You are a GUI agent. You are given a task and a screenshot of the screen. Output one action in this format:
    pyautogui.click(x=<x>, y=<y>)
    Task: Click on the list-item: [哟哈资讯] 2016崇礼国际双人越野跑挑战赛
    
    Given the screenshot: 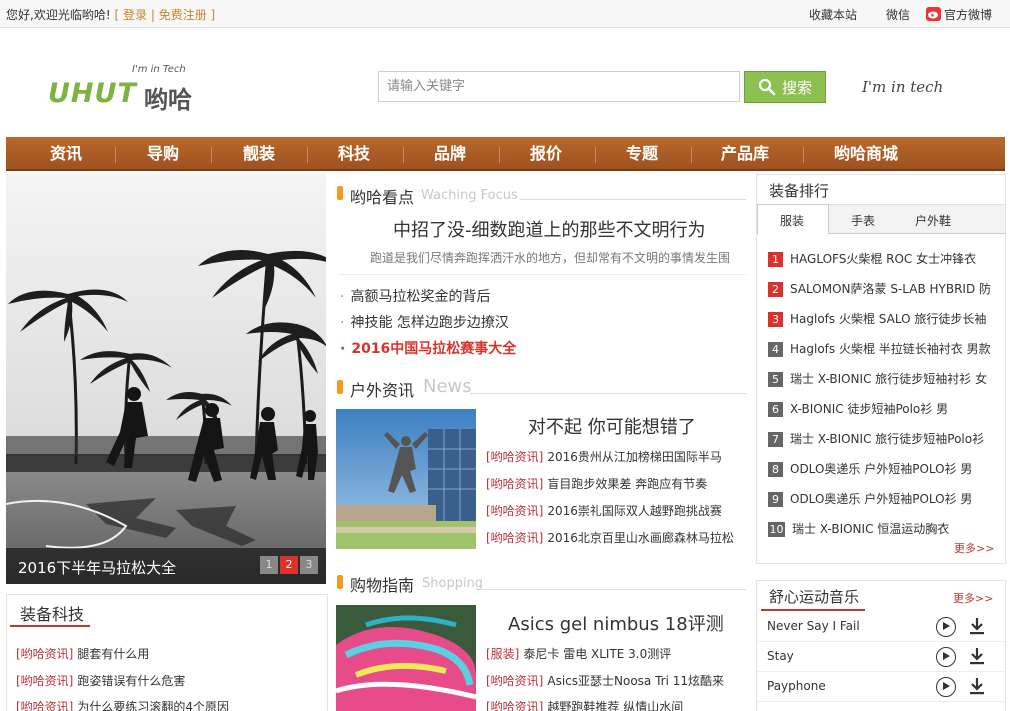 What is the action you would take?
    pyautogui.click(x=604, y=510)
    